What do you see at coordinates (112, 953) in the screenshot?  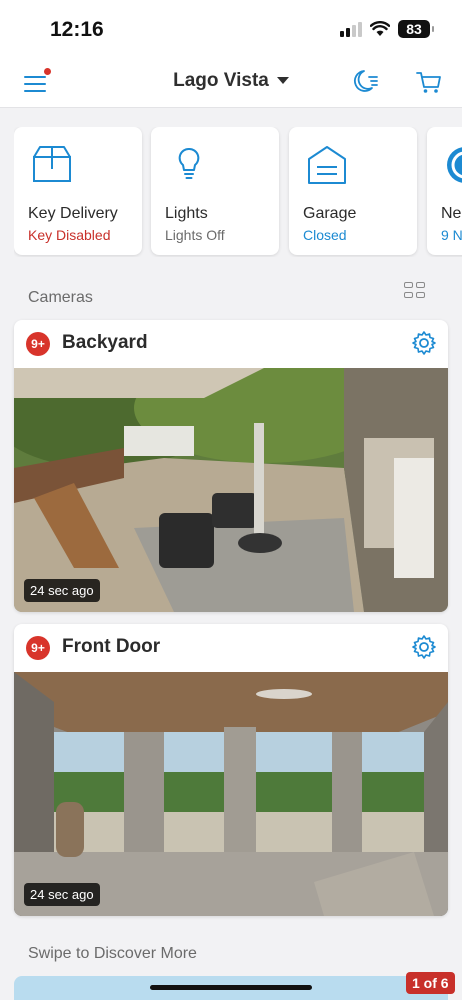 I see `discover-label: Swipe to Discover More` at bounding box center [112, 953].